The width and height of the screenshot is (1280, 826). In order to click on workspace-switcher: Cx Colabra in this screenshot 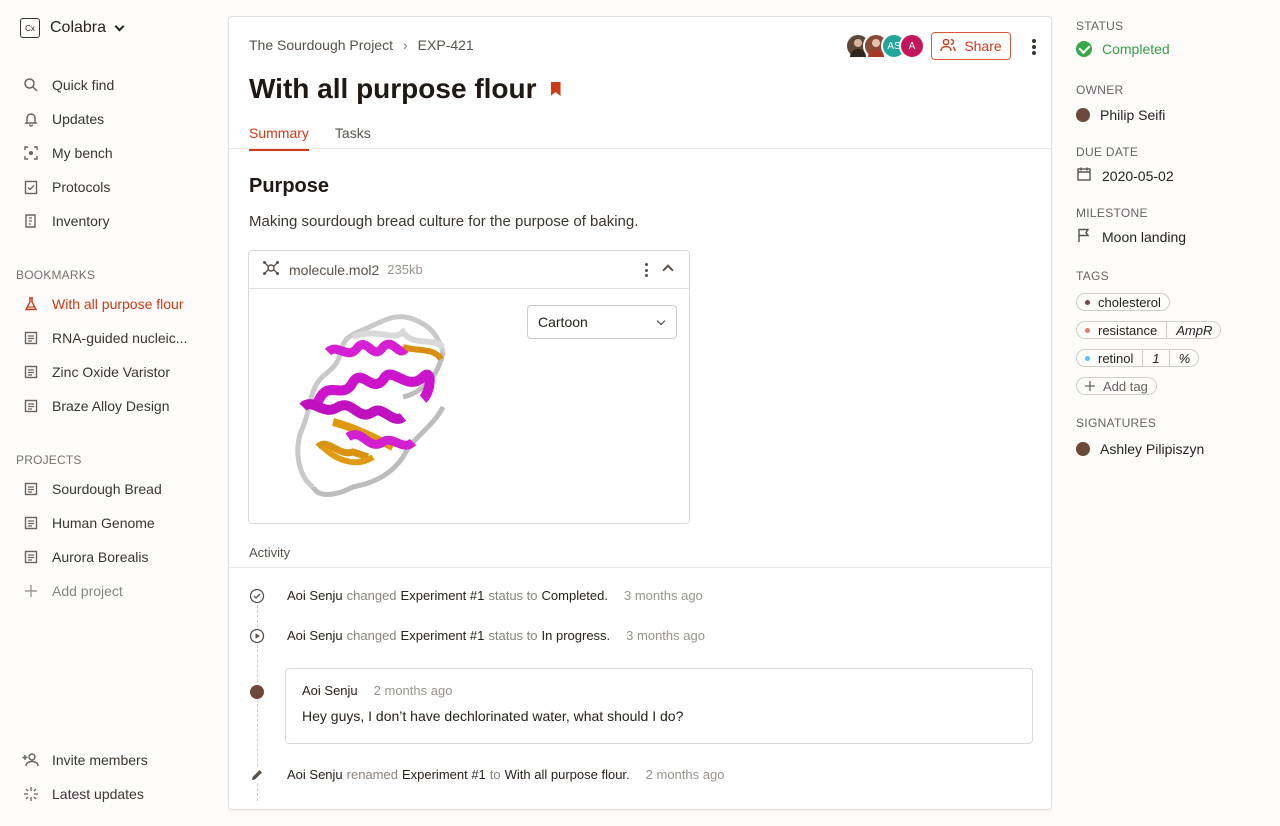, I will do `click(72, 28)`.